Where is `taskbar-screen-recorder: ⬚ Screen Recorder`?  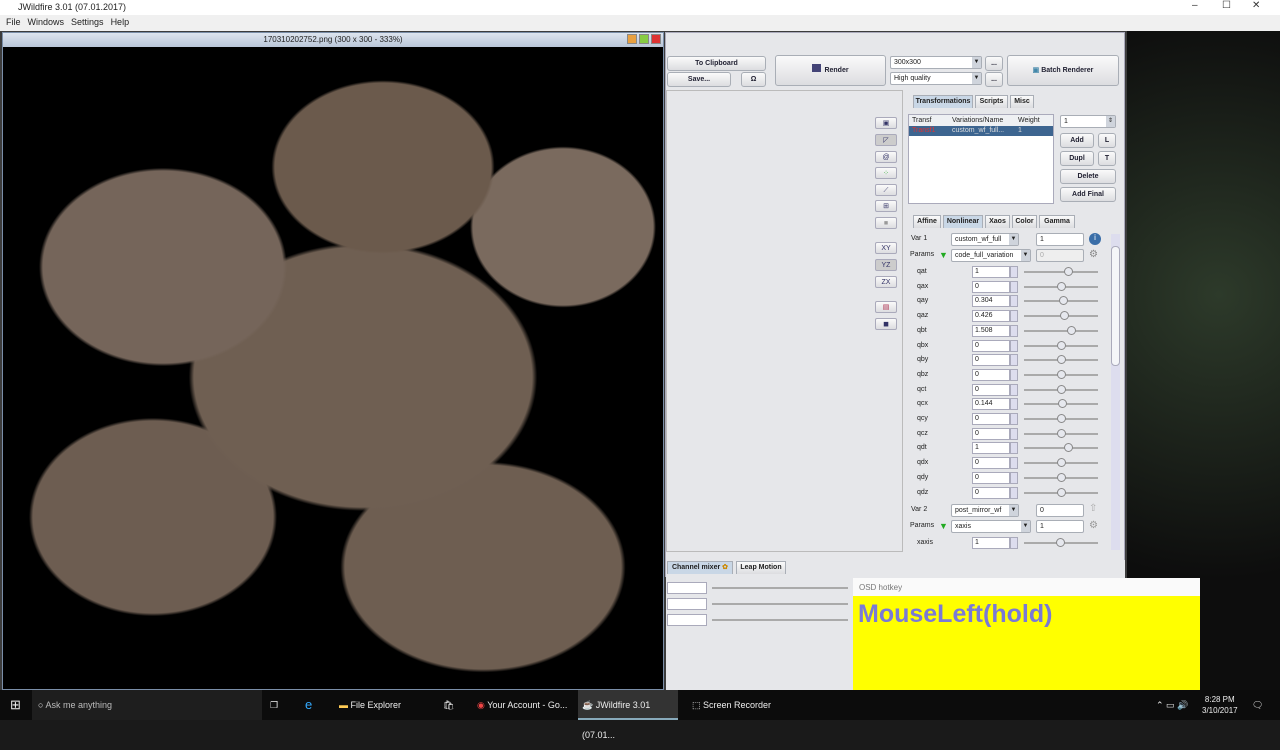
taskbar-screen-recorder: ⬚ Screen Recorder is located at coordinates (738, 705).